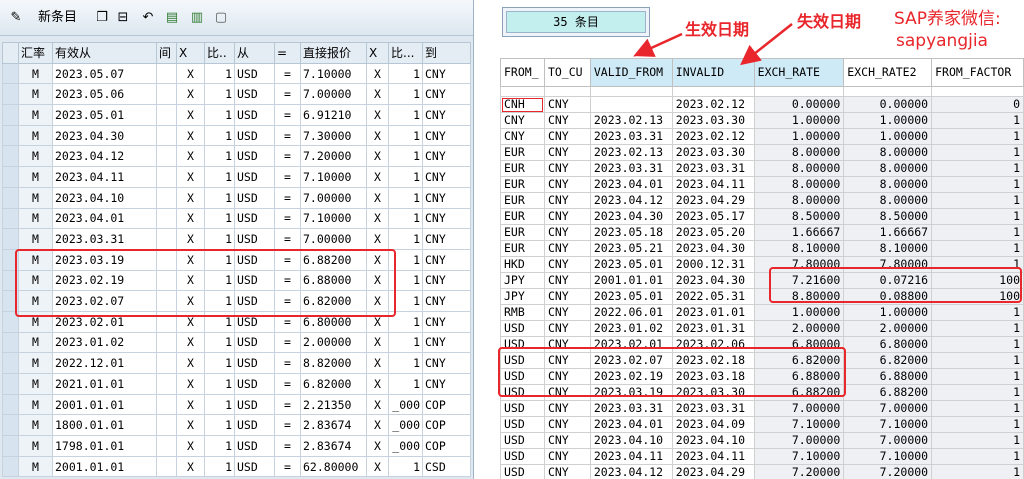 Image resolution: width=1024 pixels, height=479 pixels. What do you see at coordinates (57, 18) in the screenshot?
I see `new-entries-button: 新条目` at bounding box center [57, 18].